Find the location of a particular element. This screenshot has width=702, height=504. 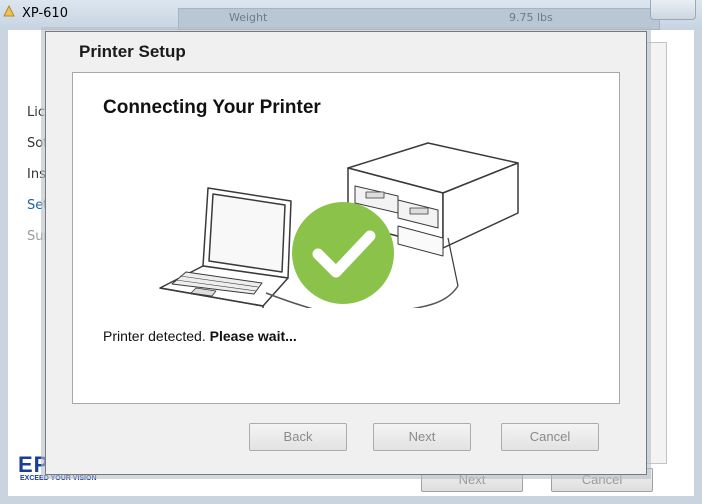

panel-heading: Connecting Your Printer is located at coordinates (212, 107).